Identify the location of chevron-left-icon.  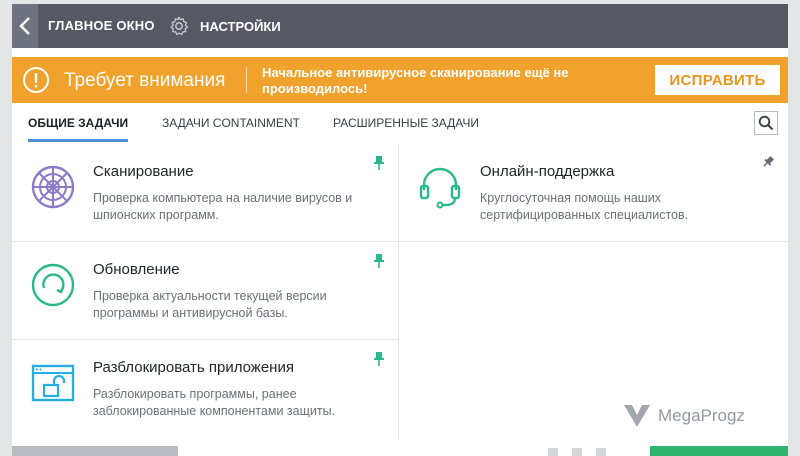
(24, 26).